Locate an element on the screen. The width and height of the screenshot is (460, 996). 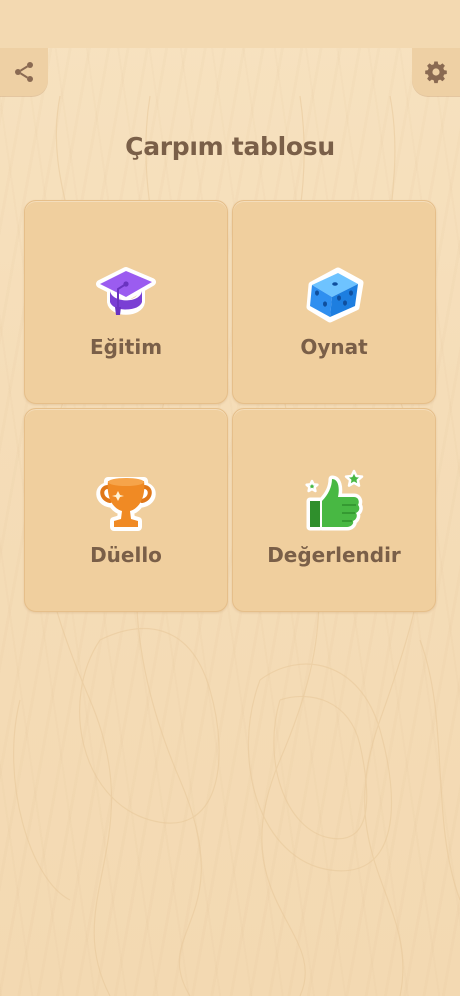
tile-label: Eğitim is located at coordinates (126, 347).